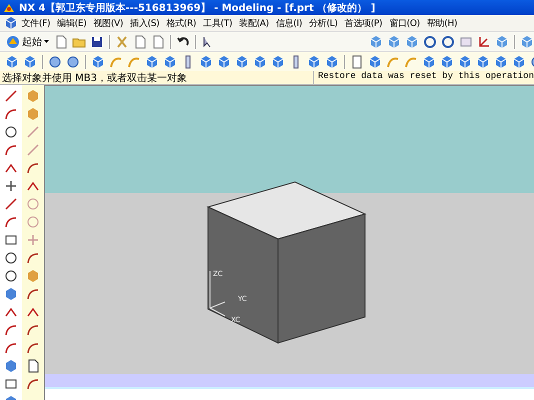 The width and height of the screenshot is (534, 400). Describe the element at coordinates (181, 23) in the screenshot. I see `menu-item: 格式(R)` at that location.